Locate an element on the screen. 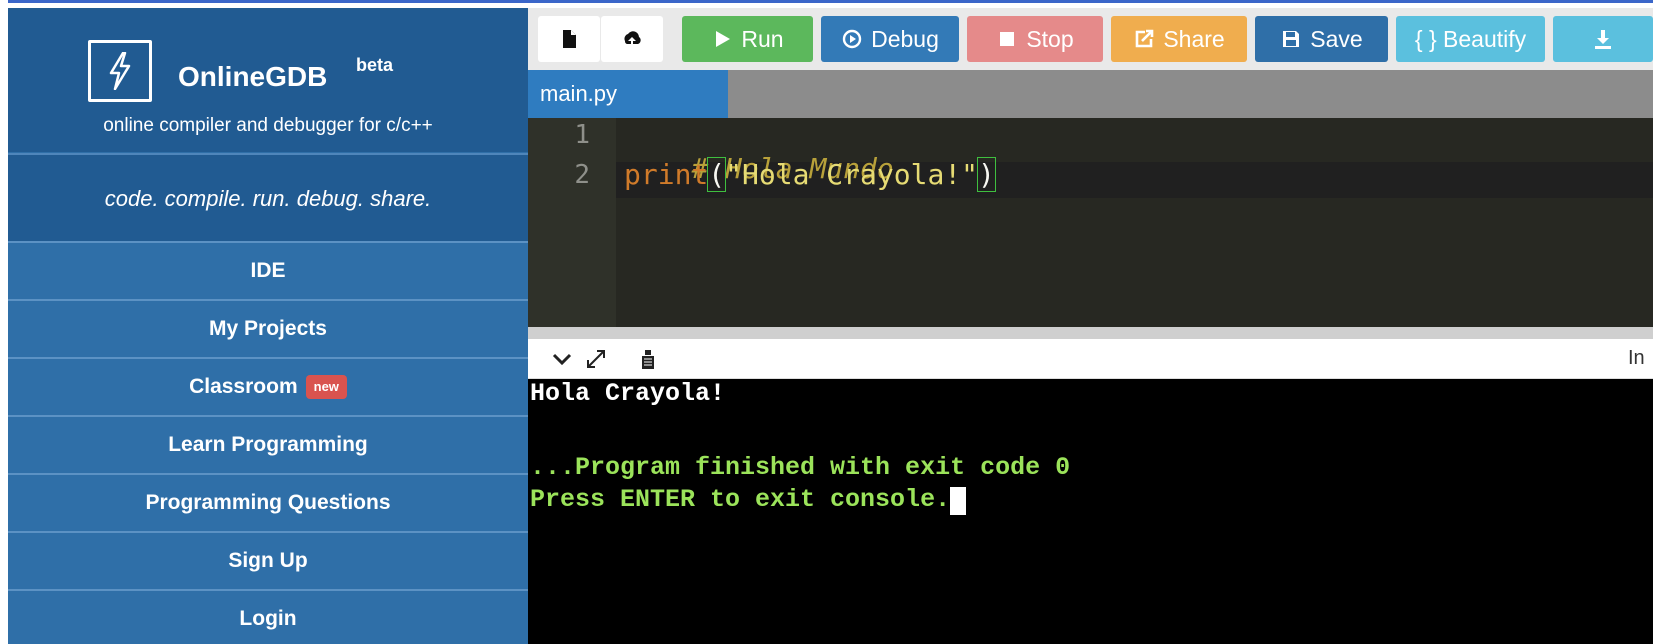 The image size is (1653, 644). cloud-upload-icon is located at coordinates (632, 39).